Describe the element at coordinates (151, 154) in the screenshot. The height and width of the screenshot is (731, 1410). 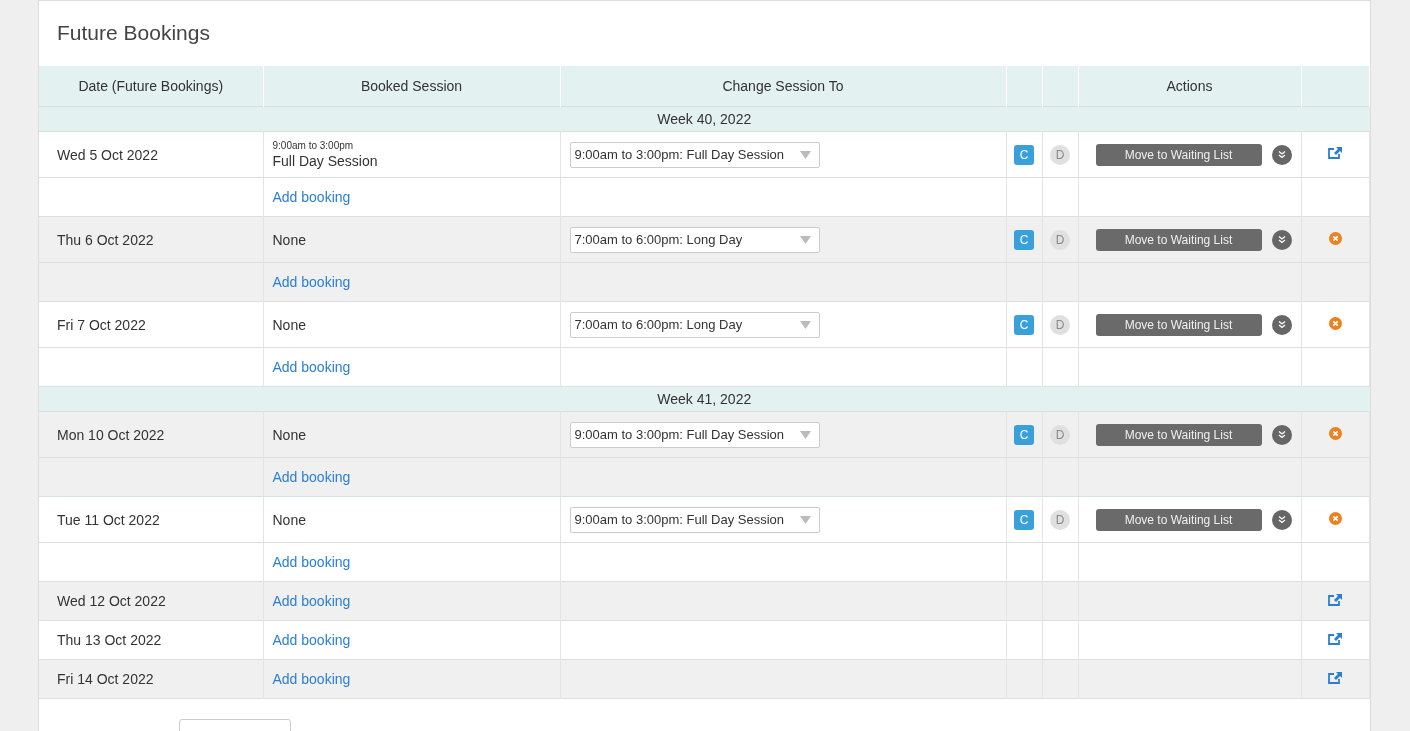
I see `date-cell: Wed 5 Oct 2022` at that location.